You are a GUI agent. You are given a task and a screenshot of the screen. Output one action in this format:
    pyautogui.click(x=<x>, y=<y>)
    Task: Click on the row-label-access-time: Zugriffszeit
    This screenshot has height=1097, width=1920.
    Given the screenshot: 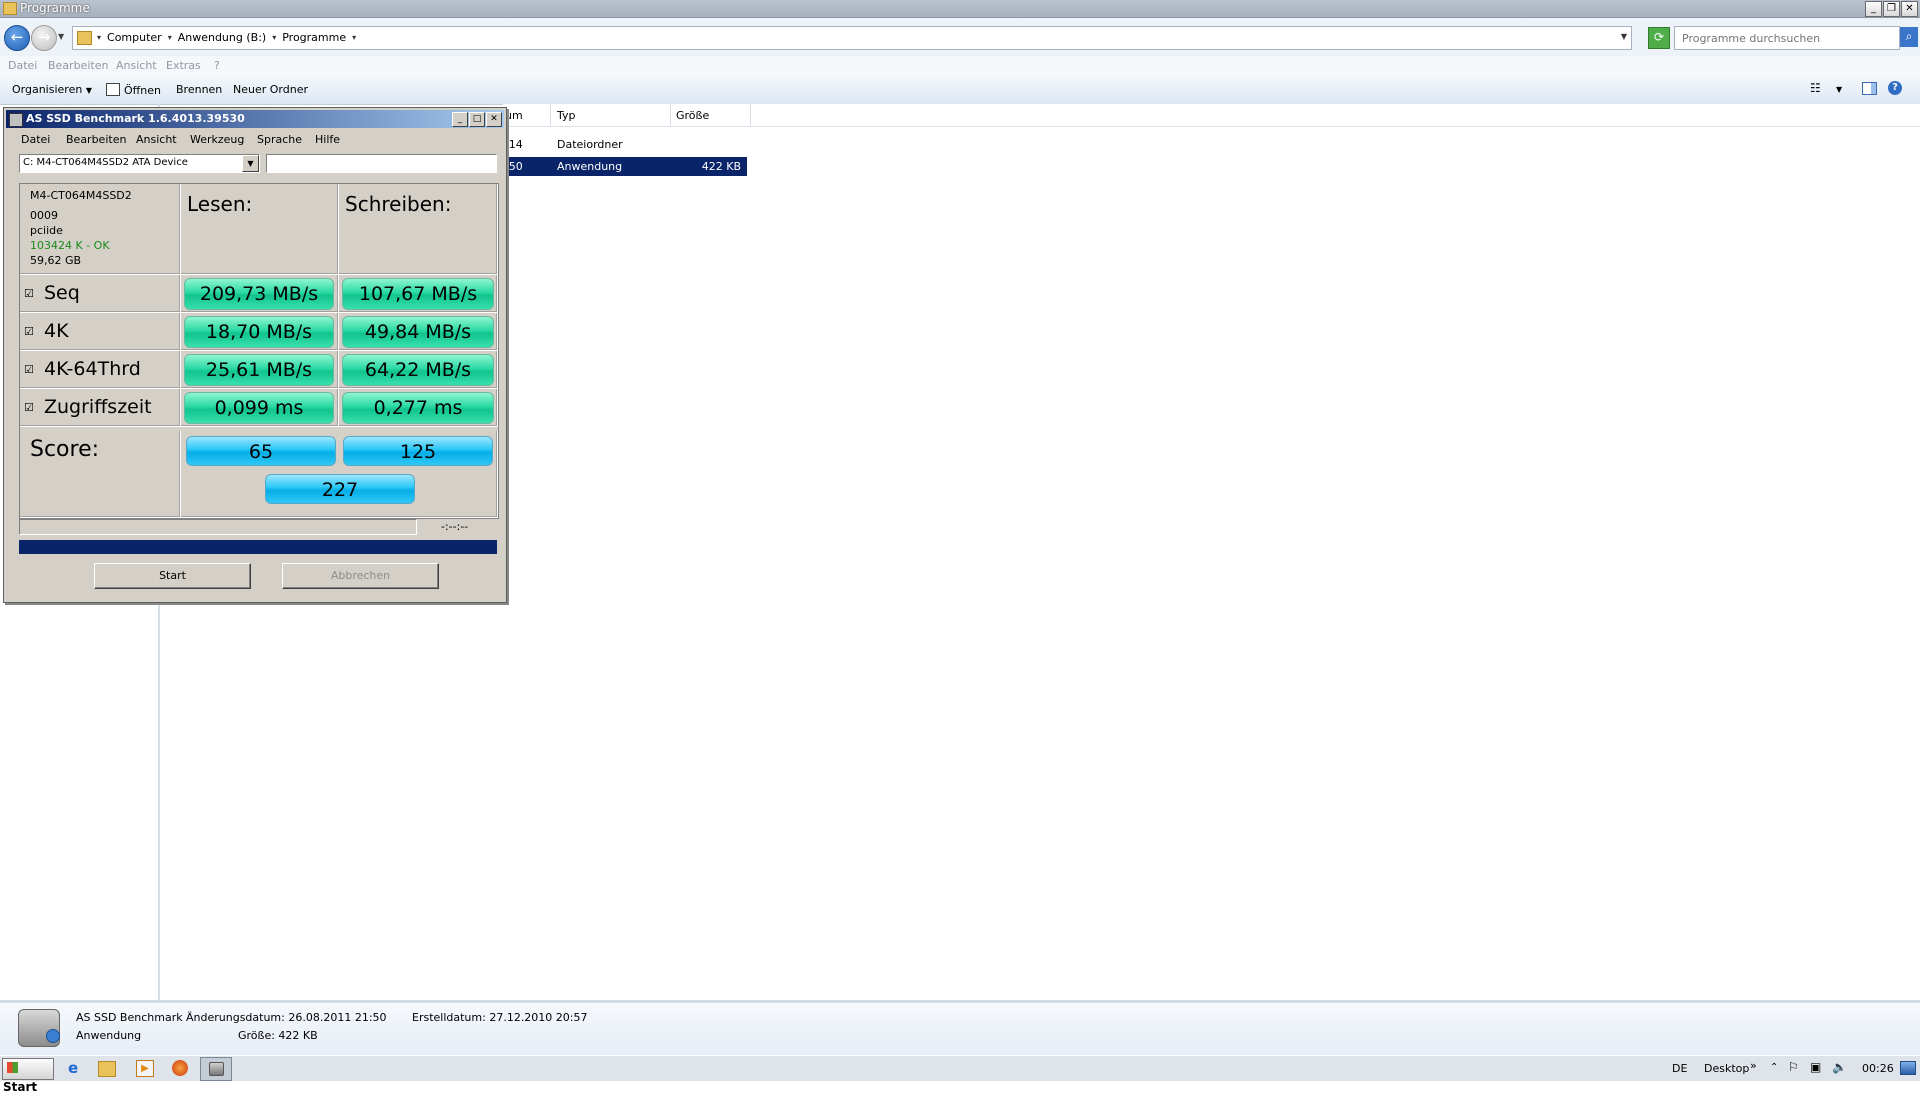 What is the action you would take?
    pyautogui.click(x=98, y=407)
    